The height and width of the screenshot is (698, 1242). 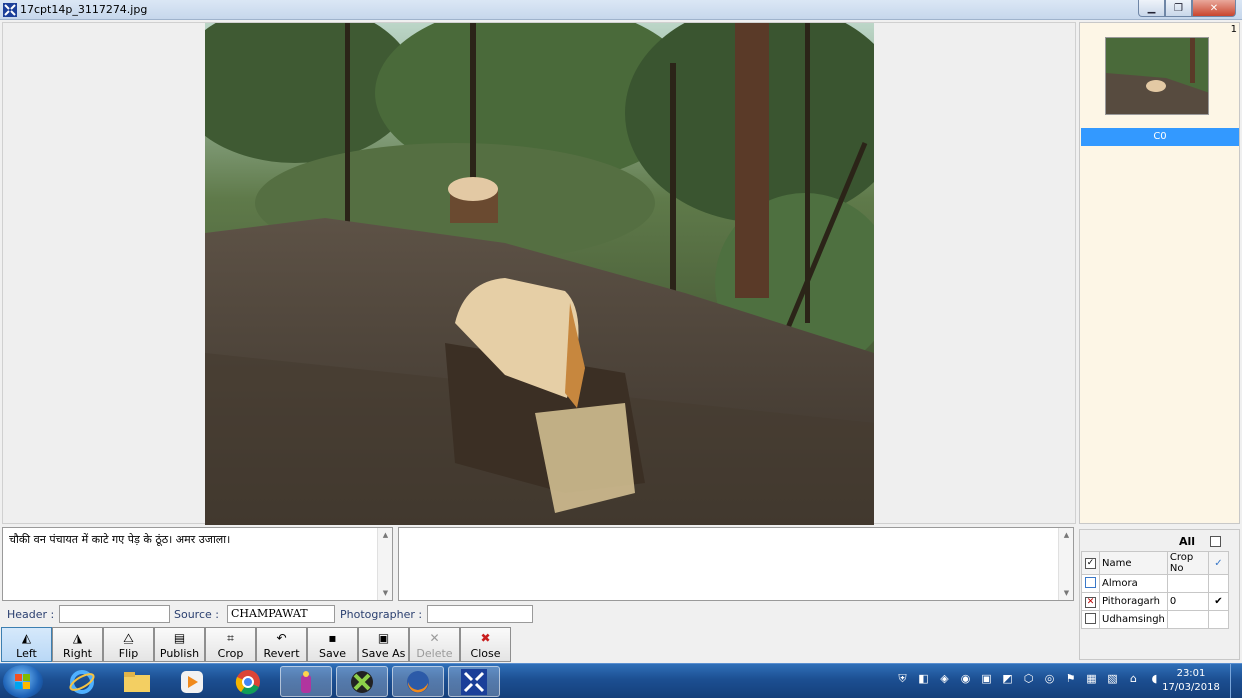 I want to click on publish-button: ▤ Publish, so click(x=179, y=644).